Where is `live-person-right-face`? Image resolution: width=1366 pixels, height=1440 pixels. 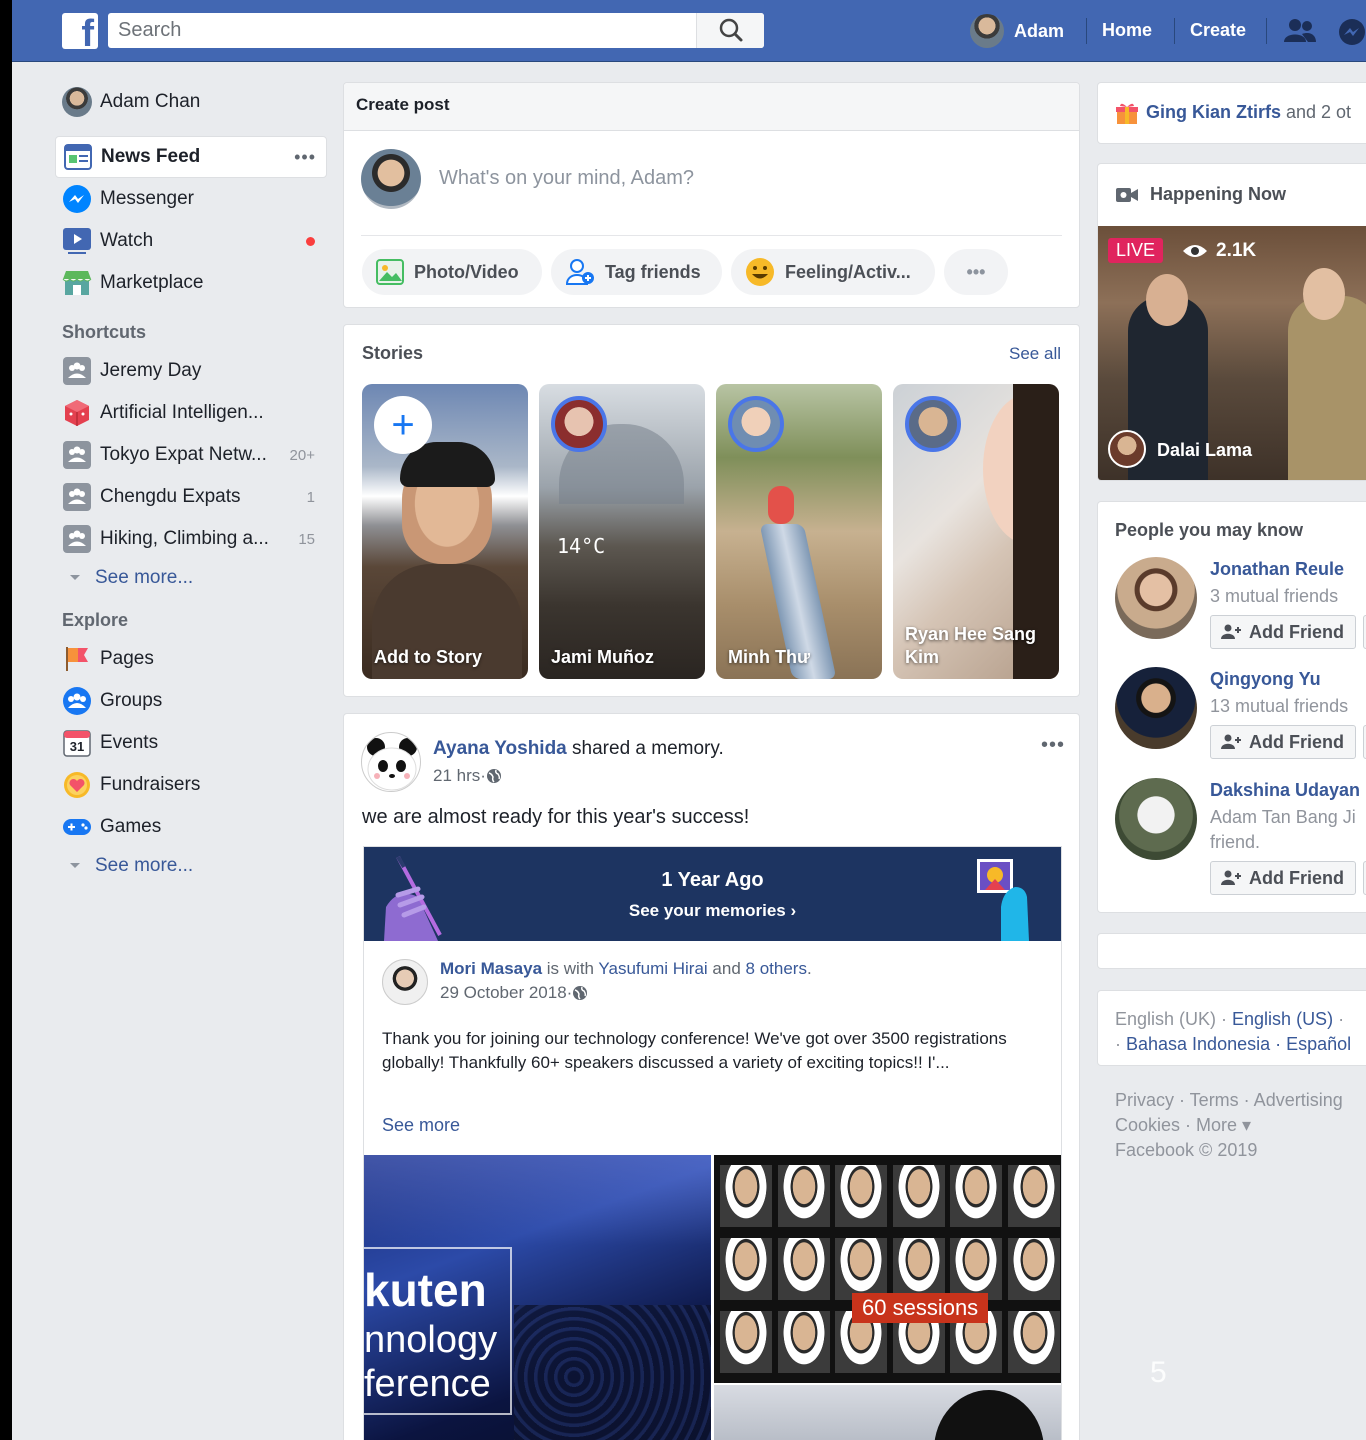
live-person-right-face is located at coordinates (1324, 294).